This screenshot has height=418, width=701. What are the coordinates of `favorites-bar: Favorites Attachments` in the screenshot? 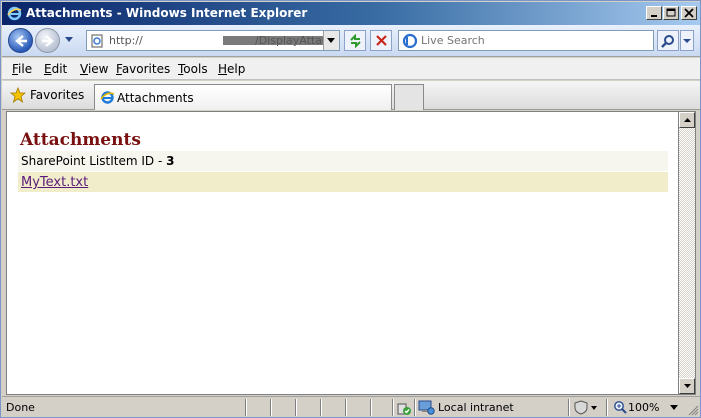 It's located at (351, 95).